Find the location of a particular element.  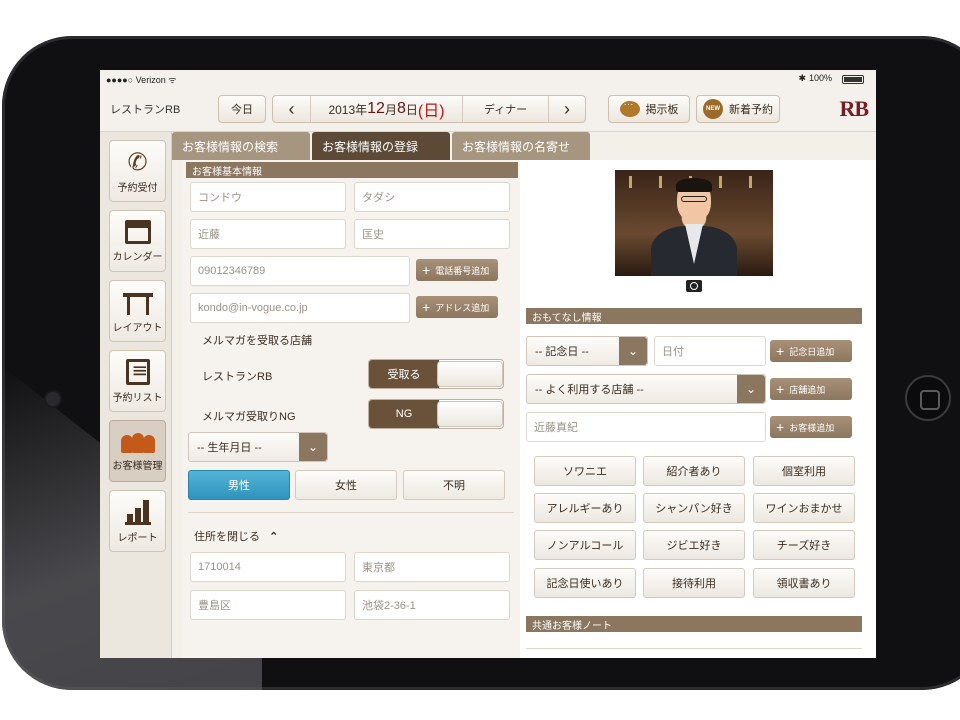

gender-unknown-button: 不明 is located at coordinates (454, 485).